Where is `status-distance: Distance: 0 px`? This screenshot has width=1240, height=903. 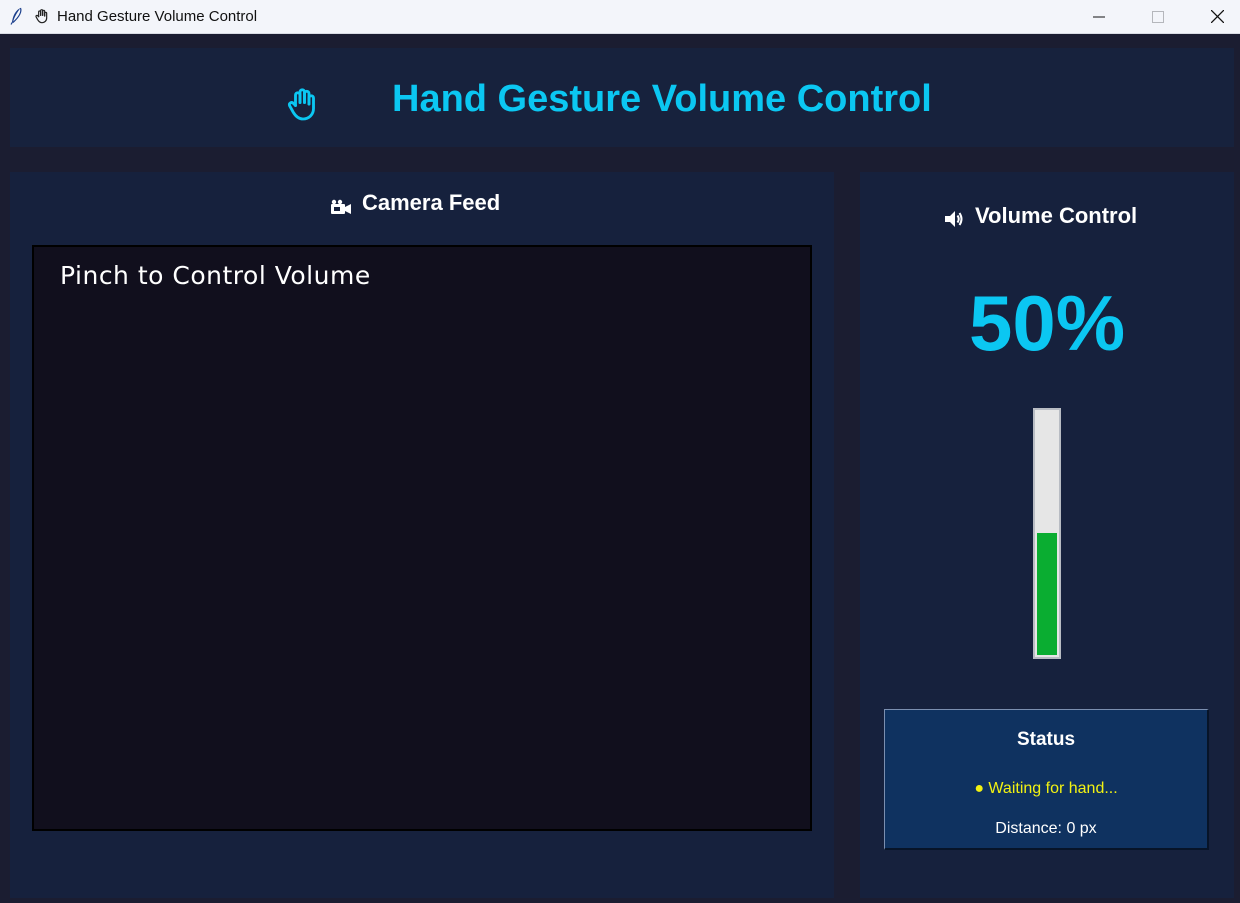
status-distance: Distance: 0 px is located at coordinates (1046, 828).